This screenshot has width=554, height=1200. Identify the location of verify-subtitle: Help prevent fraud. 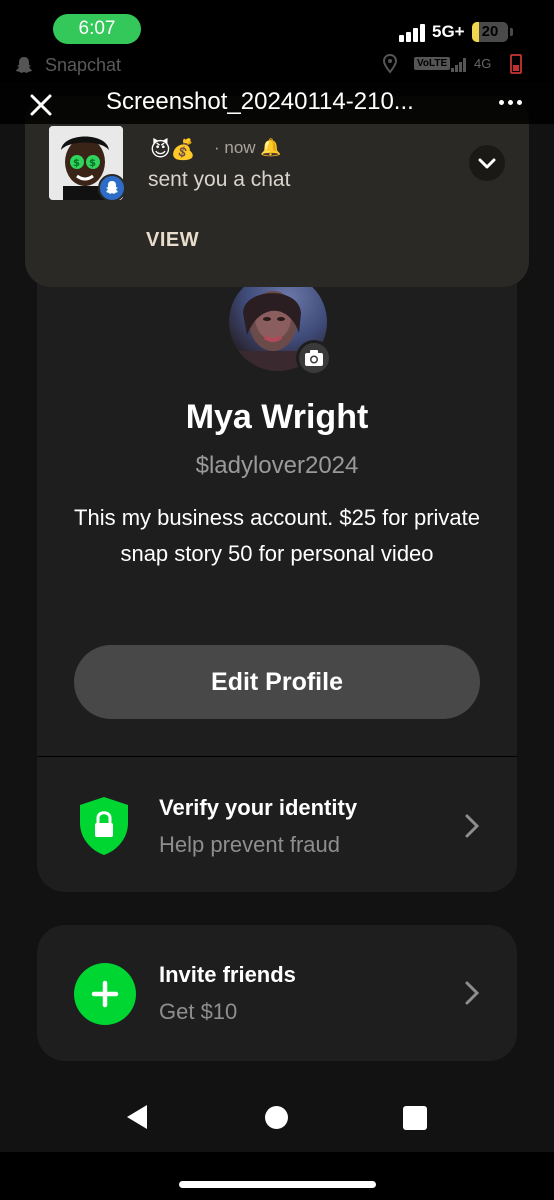
(249, 844).